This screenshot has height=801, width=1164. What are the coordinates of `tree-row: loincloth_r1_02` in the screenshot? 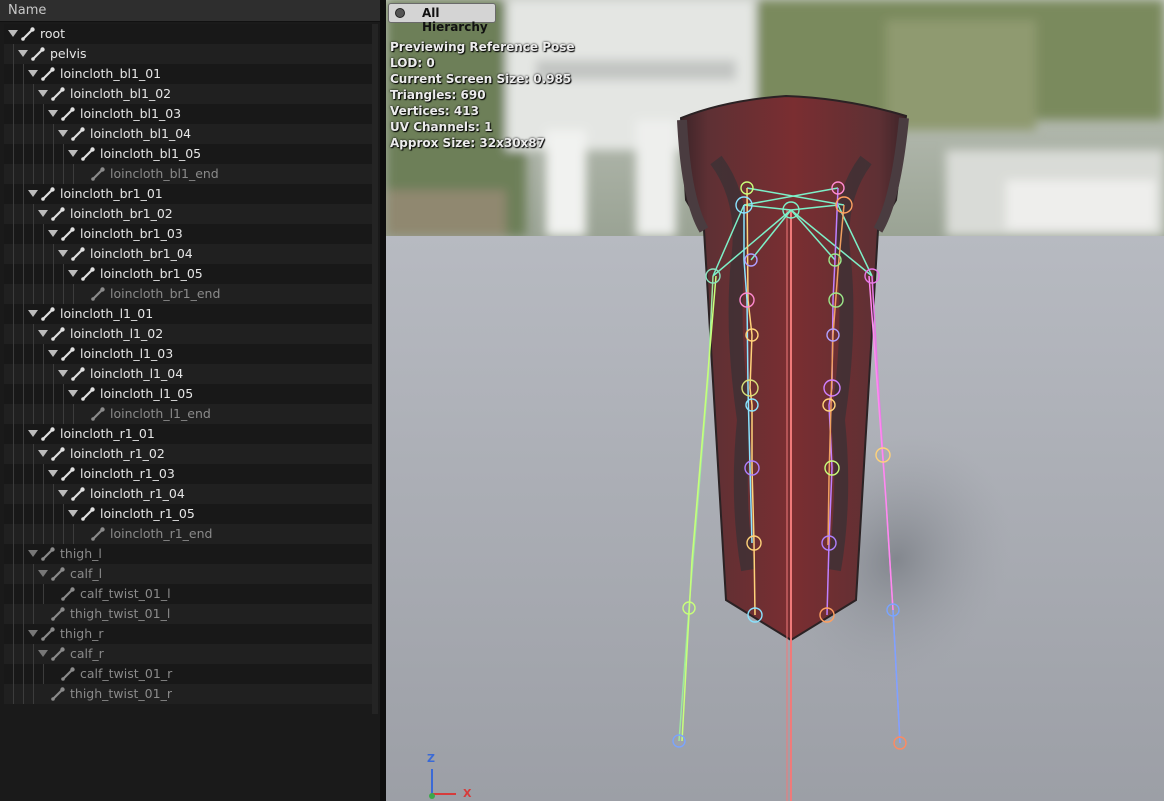 It's located at (190, 454).